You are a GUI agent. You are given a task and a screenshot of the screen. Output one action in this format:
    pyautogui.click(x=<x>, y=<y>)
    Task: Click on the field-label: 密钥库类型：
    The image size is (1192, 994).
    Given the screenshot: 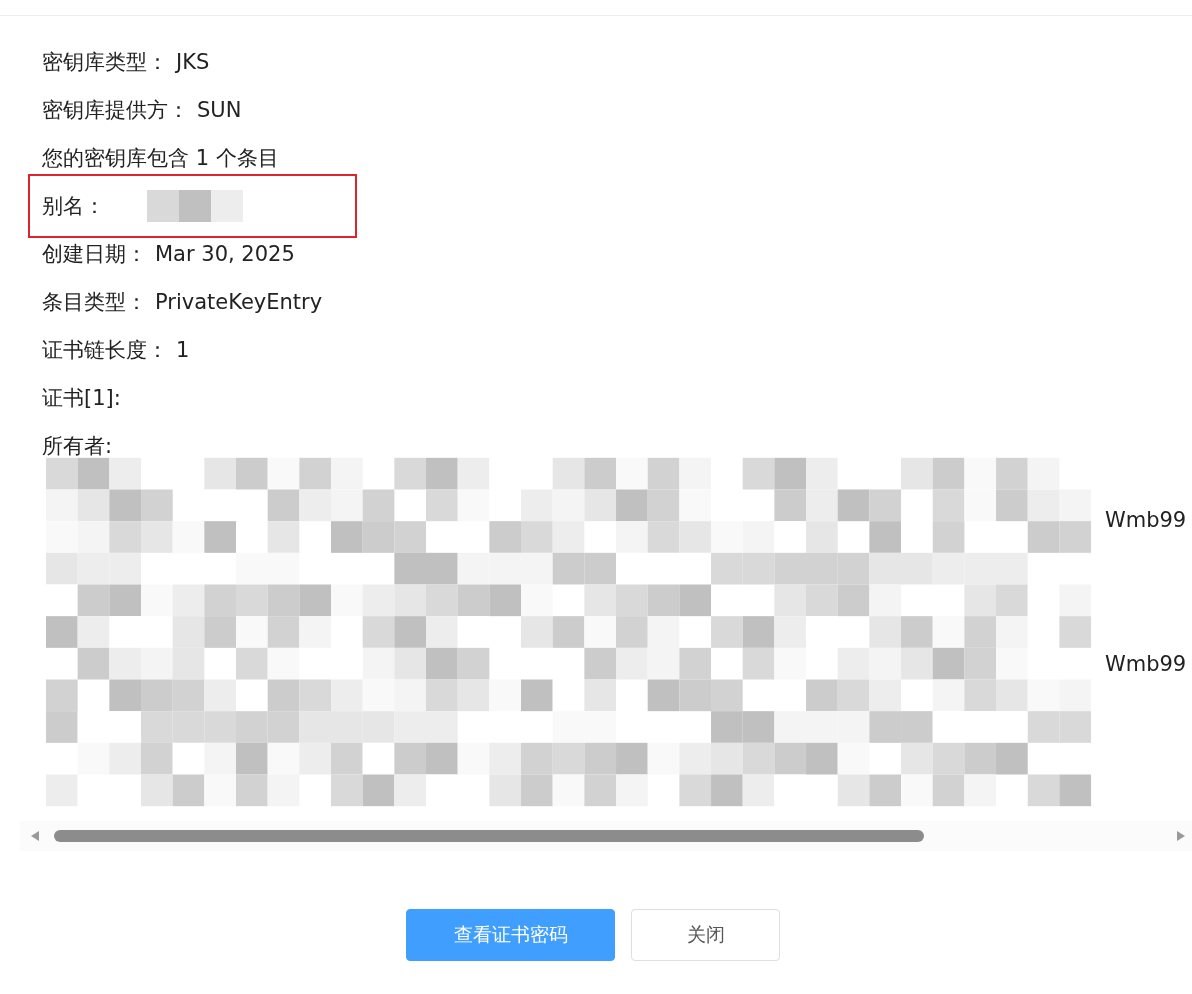 What is the action you would take?
    pyautogui.click(x=105, y=62)
    